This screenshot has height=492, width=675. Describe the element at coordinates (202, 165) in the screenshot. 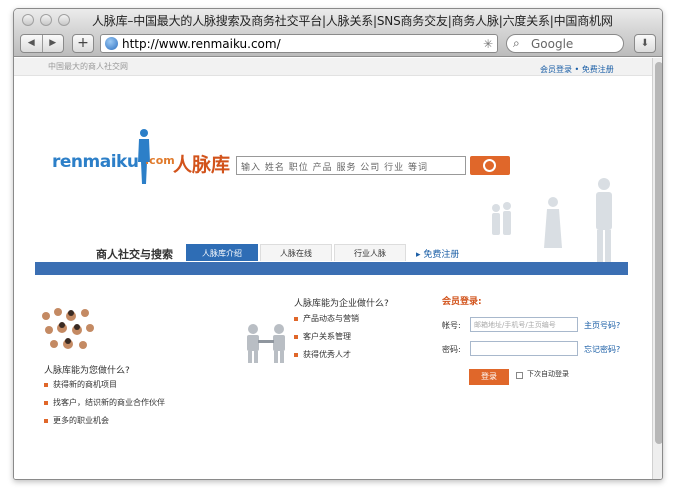

I see `brand-name-cn: 人脉库` at that location.